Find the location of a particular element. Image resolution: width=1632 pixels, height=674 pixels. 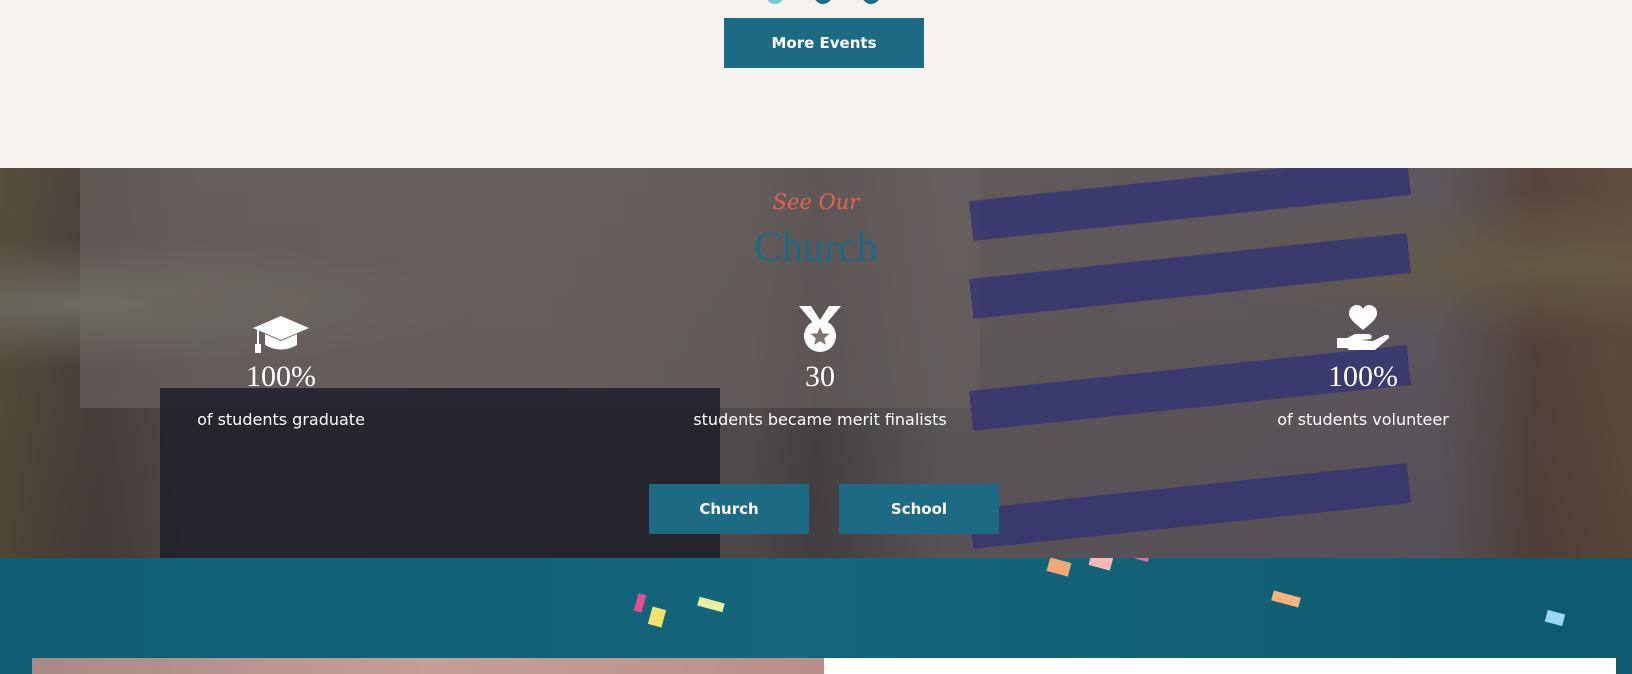

school-button: School is located at coordinates (919, 509).